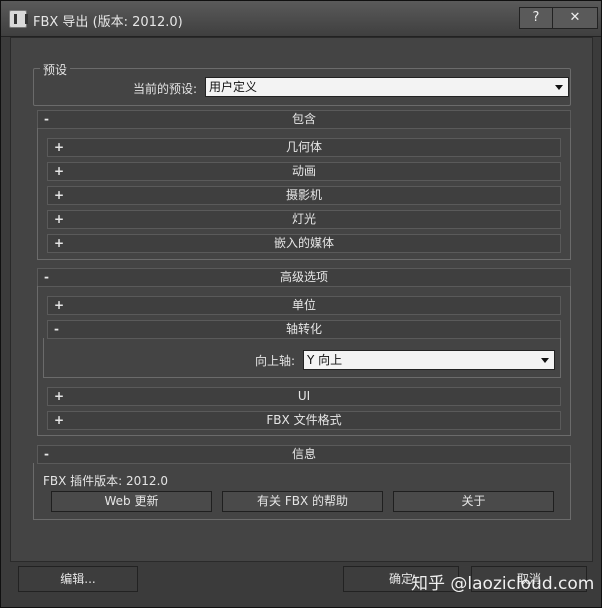 The width and height of the screenshot is (602, 608). I want to click on plugin-version-text: FBX 插件版本: 2012.0, so click(106, 481).